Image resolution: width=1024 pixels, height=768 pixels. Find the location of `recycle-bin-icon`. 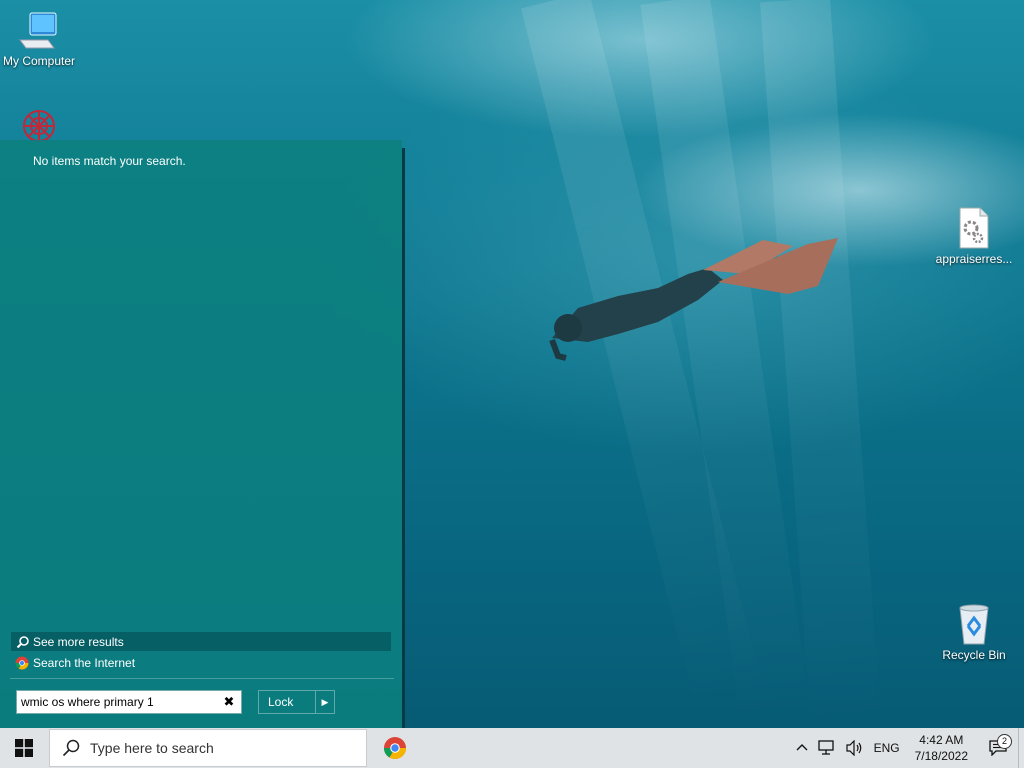

recycle-bin-icon is located at coordinates (974, 624).